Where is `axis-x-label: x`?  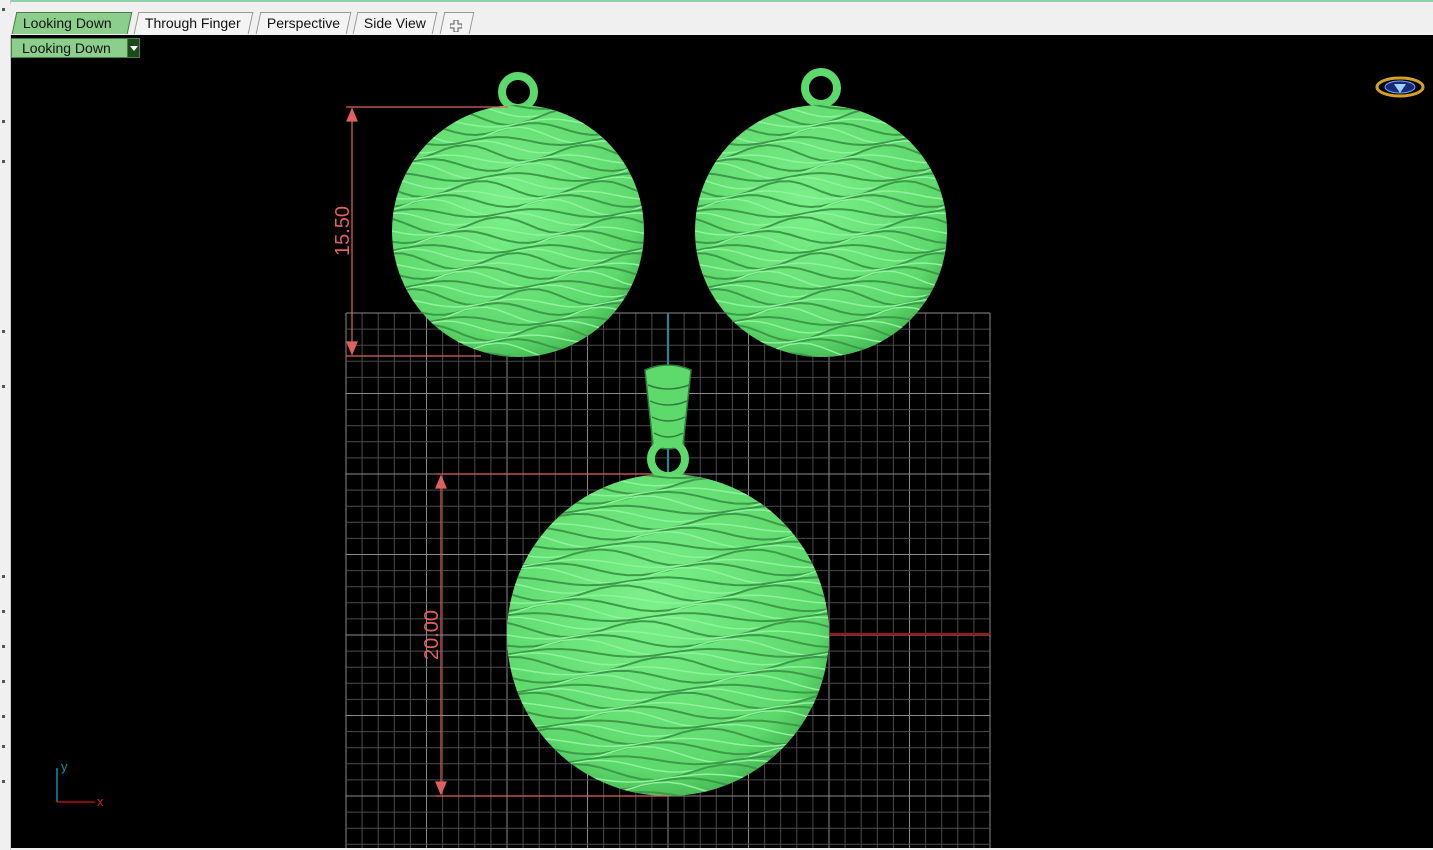 axis-x-label: x is located at coordinates (100, 801).